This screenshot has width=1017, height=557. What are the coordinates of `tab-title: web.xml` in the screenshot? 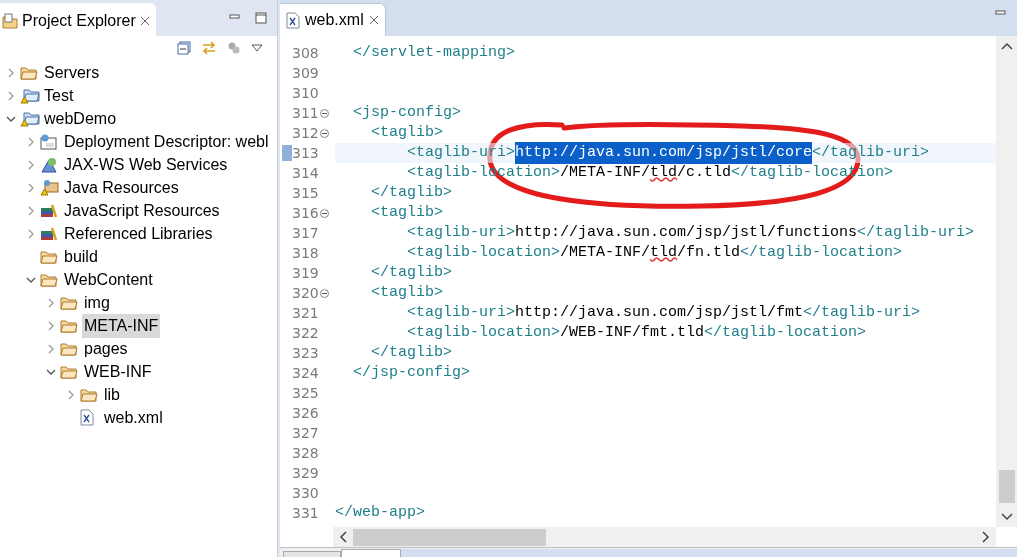 It's located at (334, 20).